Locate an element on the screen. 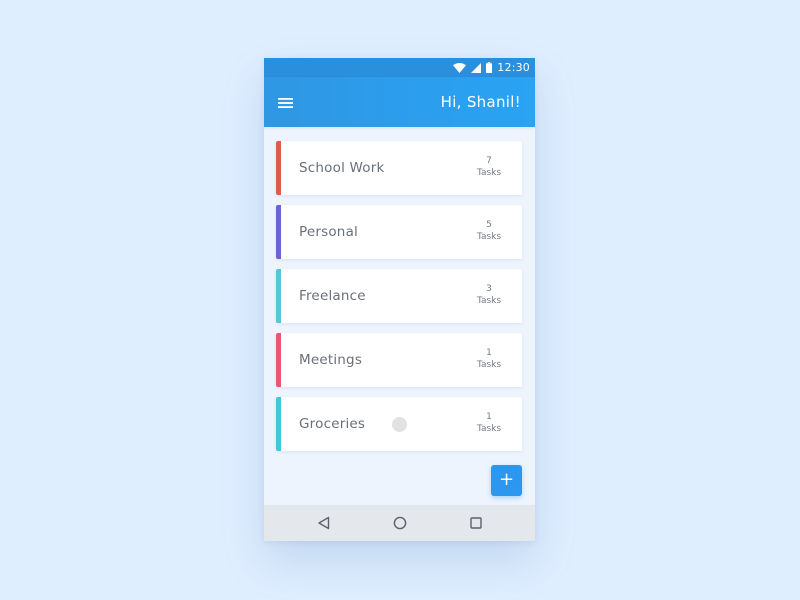 Image resolution: width=800 pixels, height=600 pixels. recents-icon is located at coordinates (476, 523).